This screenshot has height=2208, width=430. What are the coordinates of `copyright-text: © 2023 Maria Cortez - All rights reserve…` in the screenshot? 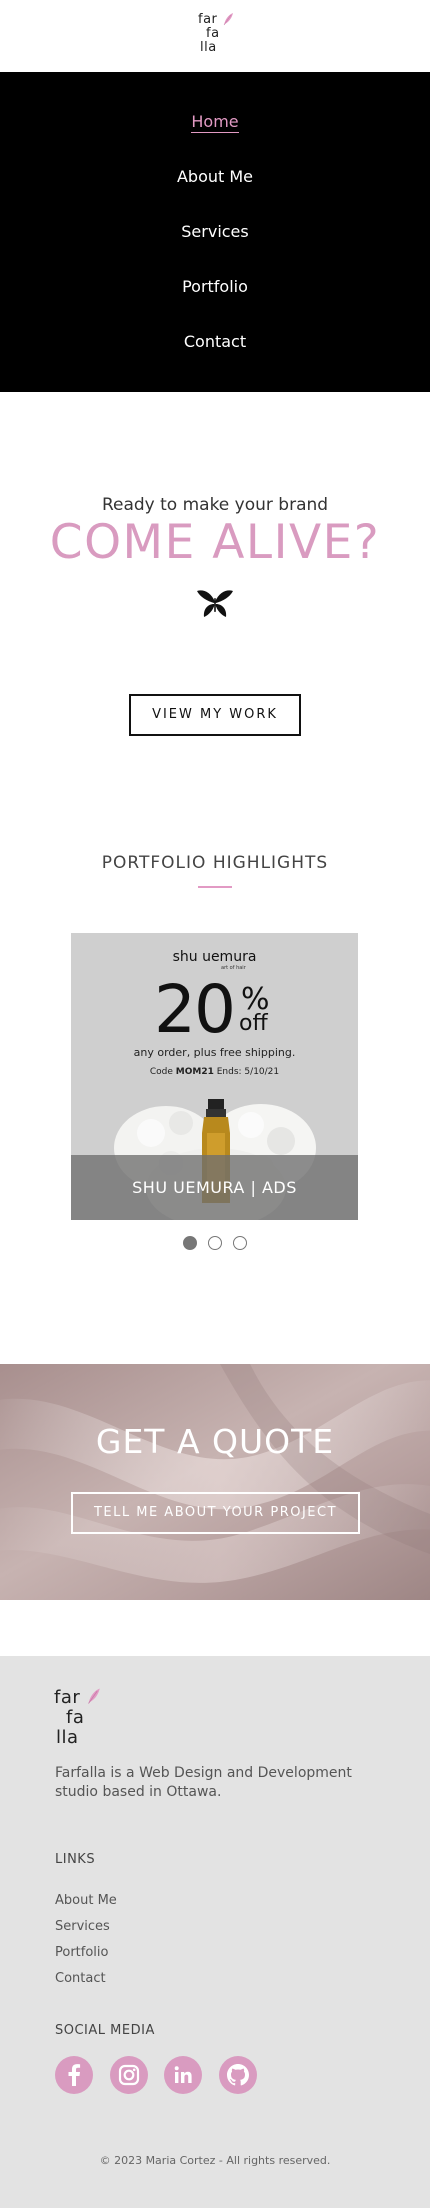 It's located at (215, 2160).